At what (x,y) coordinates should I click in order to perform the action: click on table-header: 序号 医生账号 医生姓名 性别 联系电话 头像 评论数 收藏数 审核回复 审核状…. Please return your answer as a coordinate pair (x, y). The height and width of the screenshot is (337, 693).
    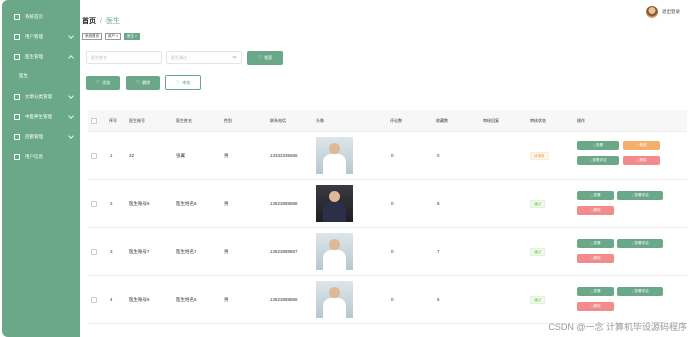
    Looking at the image, I should click on (387, 121).